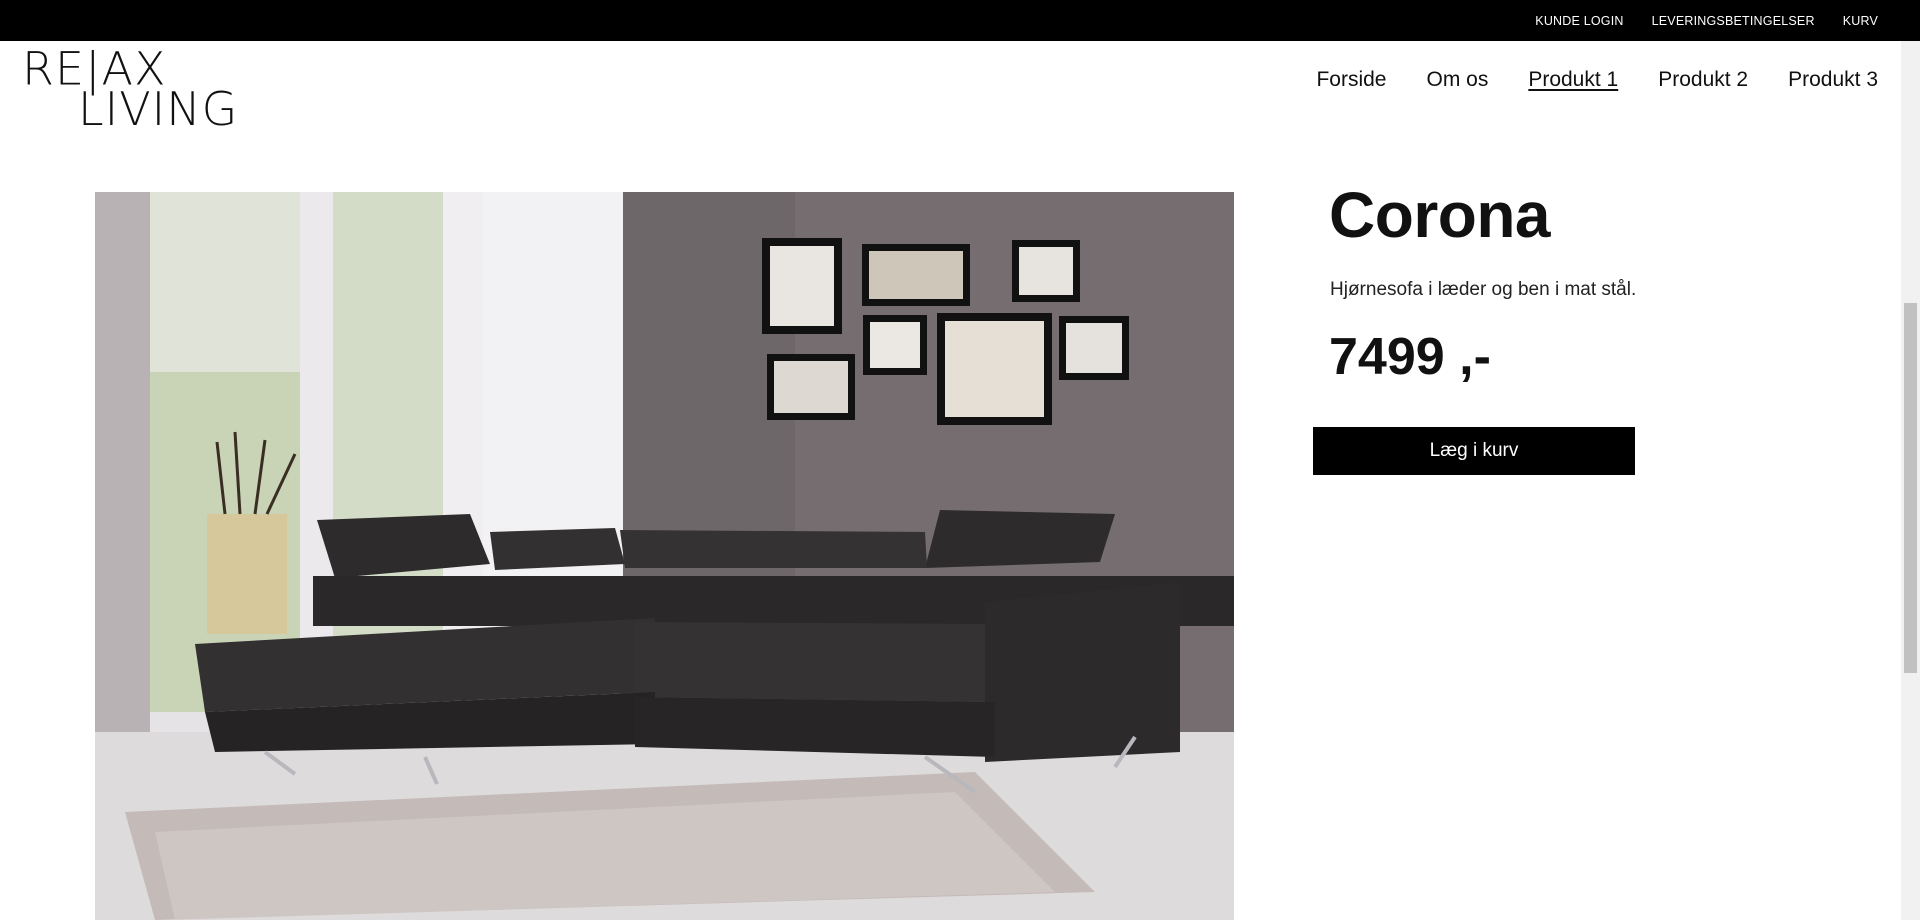  I want to click on product-description: Hjørnesofa i læder og ben i mat stål., so click(1483, 289).